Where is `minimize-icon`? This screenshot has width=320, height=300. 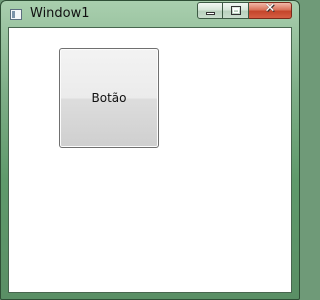
minimize-icon is located at coordinates (210, 13).